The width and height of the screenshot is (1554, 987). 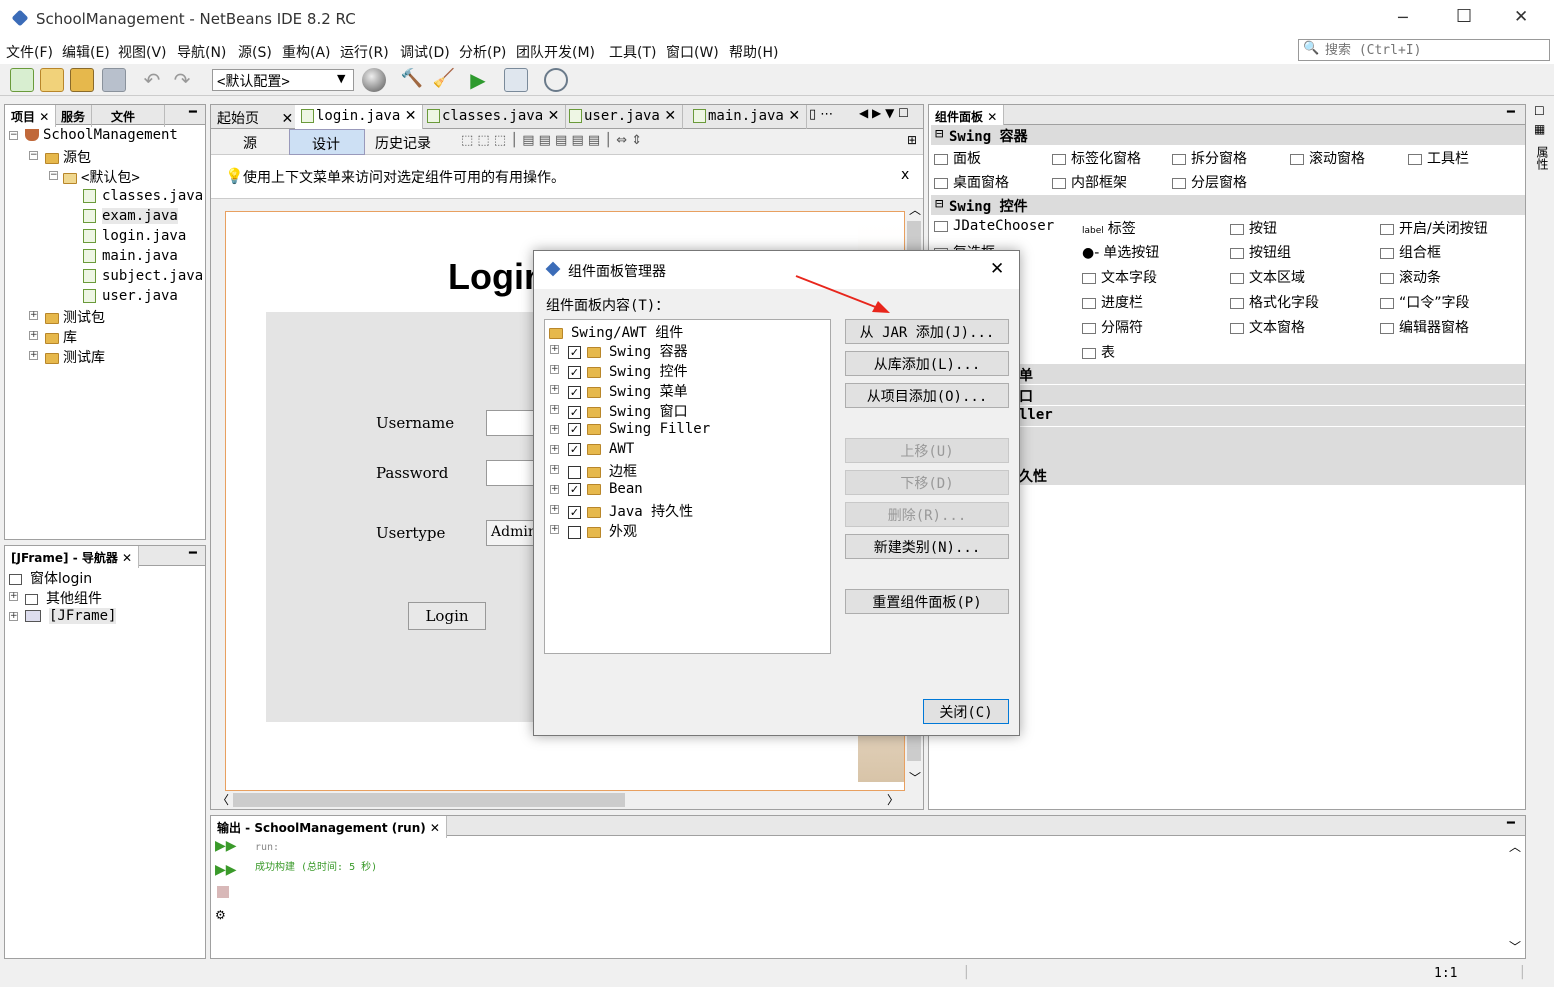 I want to click on subtab-history: 历史记录, so click(x=403, y=143).